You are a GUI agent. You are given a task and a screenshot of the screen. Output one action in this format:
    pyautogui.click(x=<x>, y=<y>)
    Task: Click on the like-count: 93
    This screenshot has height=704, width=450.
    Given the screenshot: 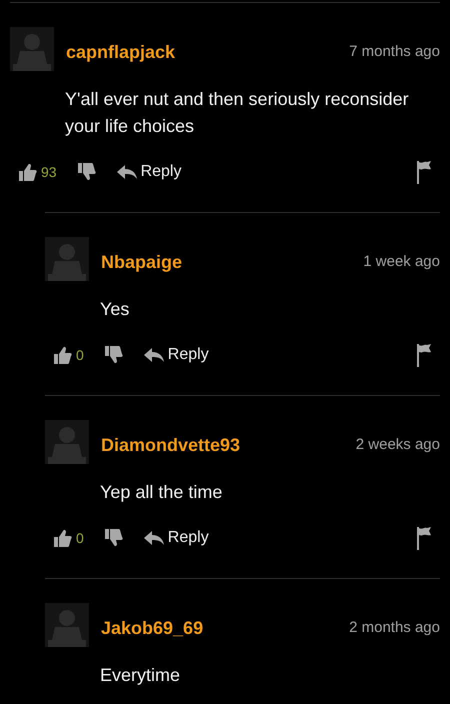 What is the action you would take?
    pyautogui.click(x=49, y=172)
    